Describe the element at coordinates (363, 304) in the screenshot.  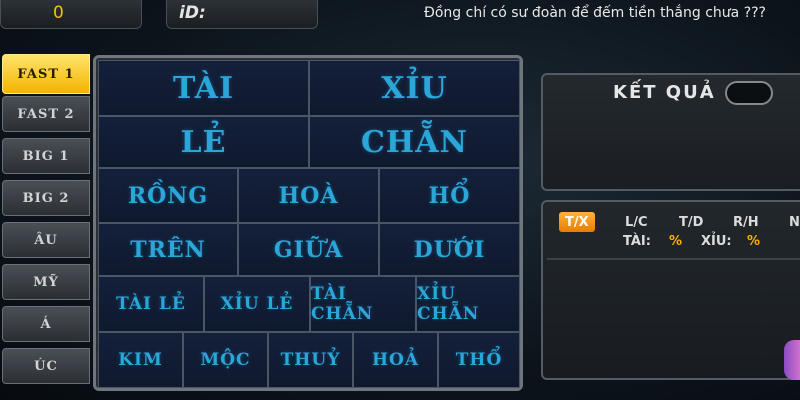
I see `bet-tai-chan: TÀI CHẴN` at that location.